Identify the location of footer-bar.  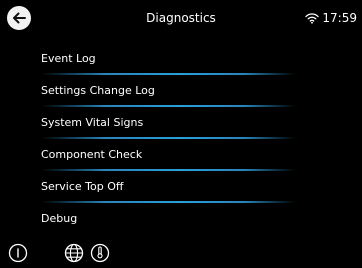
(181, 253).